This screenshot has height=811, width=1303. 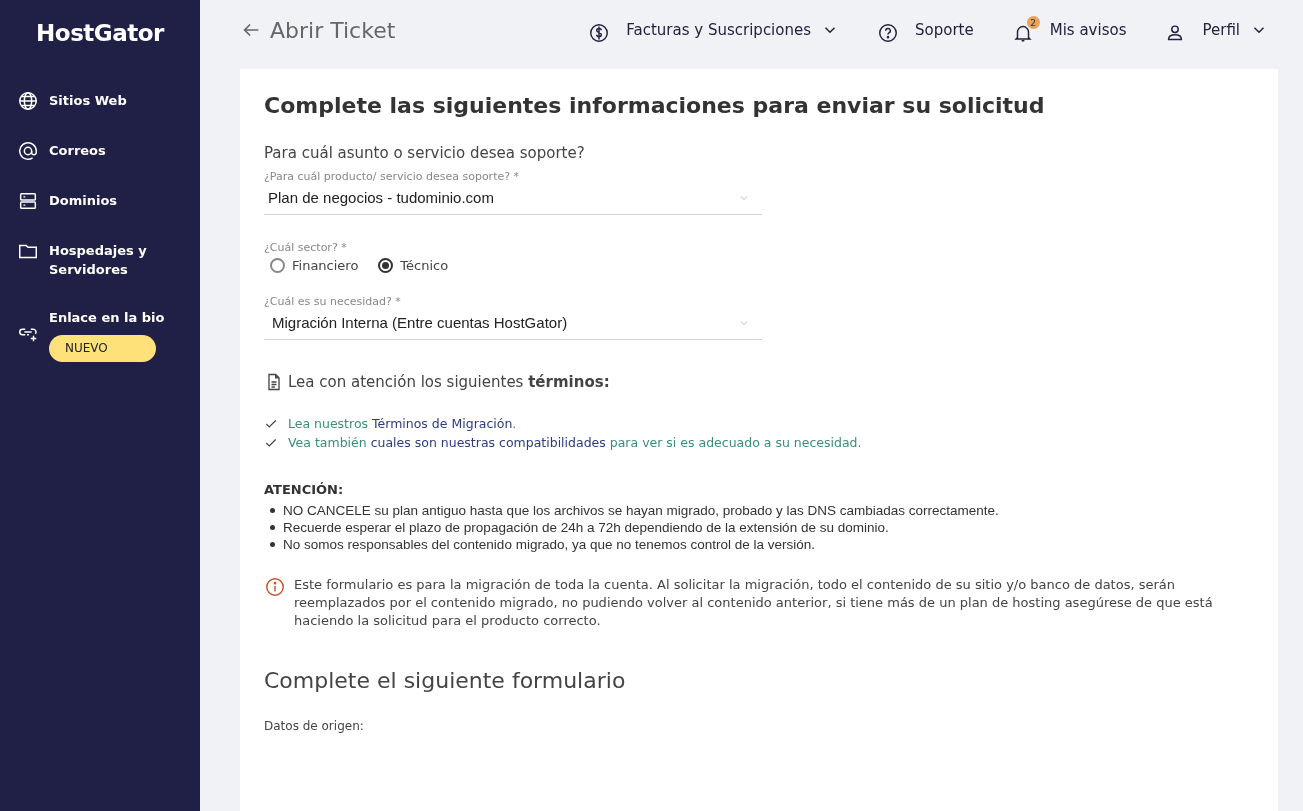 I want to click on attention-item: NO CANCELE su plan antiguo hasta que los archivos se hayan migrado, probado y las DNS cambiadas correctamente., so click(x=641, y=510).